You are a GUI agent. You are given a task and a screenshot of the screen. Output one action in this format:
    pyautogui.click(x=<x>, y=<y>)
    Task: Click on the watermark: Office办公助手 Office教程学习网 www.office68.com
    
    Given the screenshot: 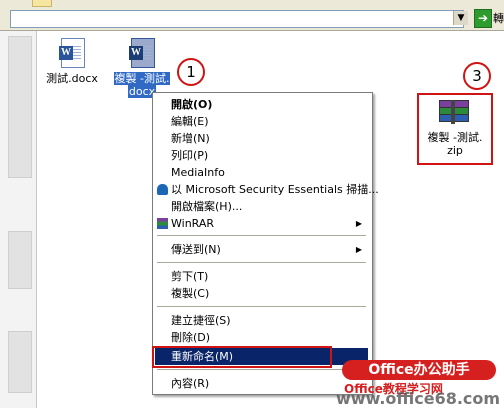 What is the action you would take?
    pyautogui.click(x=420, y=382)
    